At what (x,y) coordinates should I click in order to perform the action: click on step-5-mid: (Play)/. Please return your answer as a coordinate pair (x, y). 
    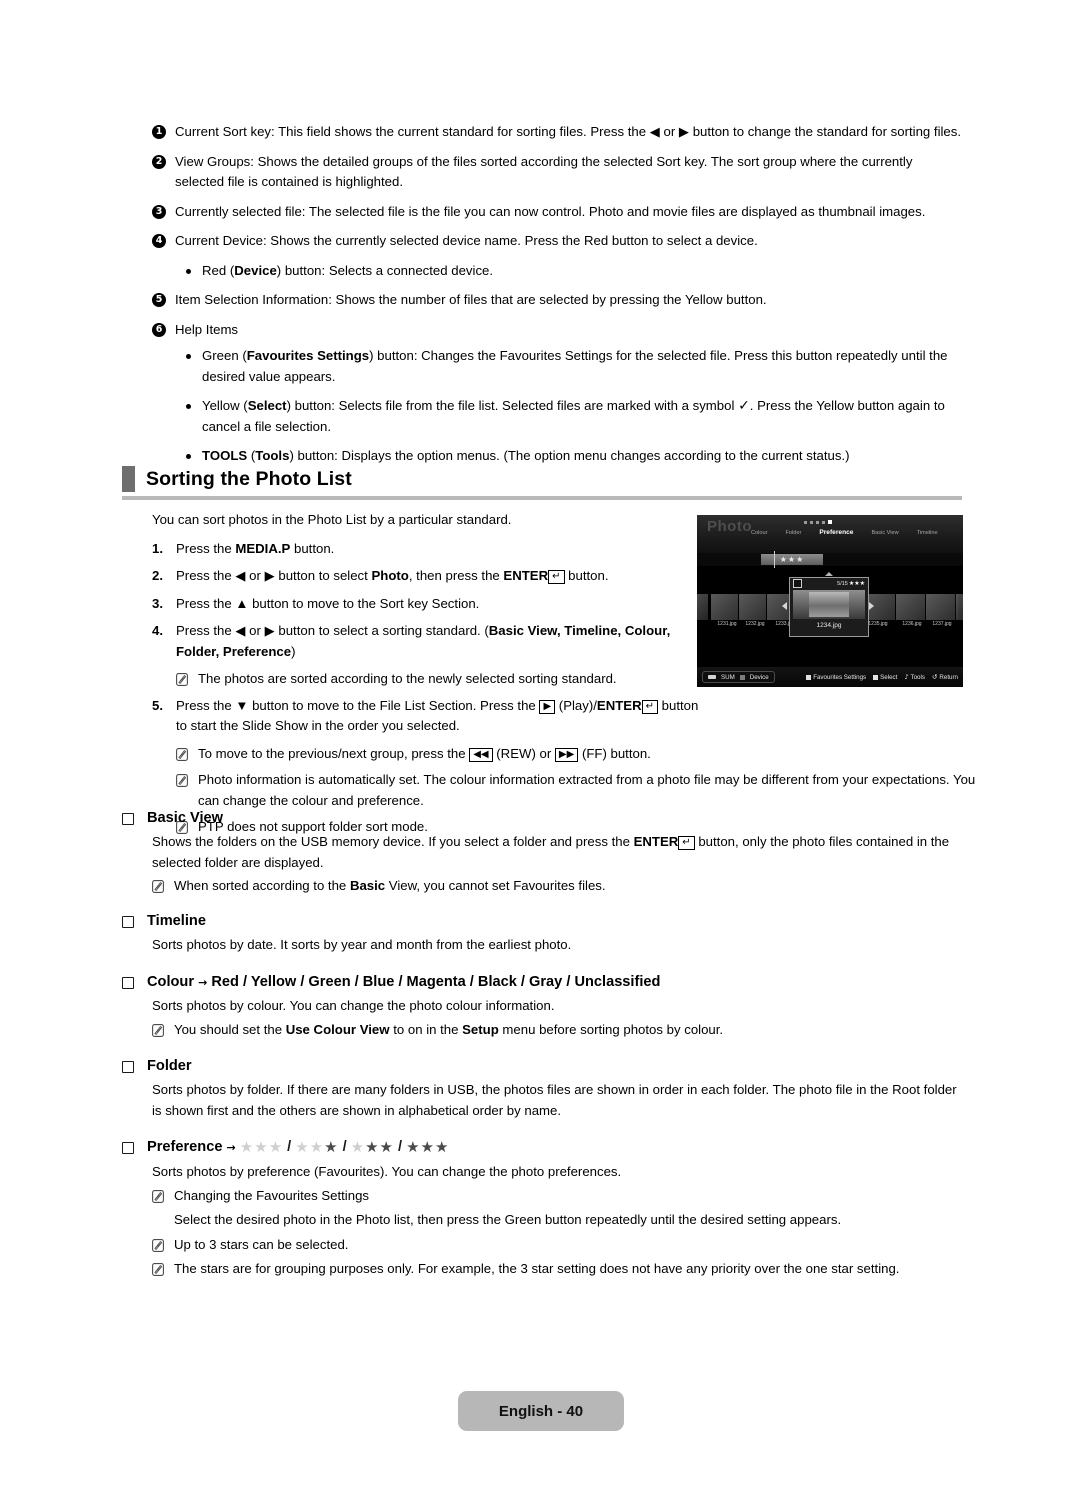
    Looking at the image, I should click on (576, 705).